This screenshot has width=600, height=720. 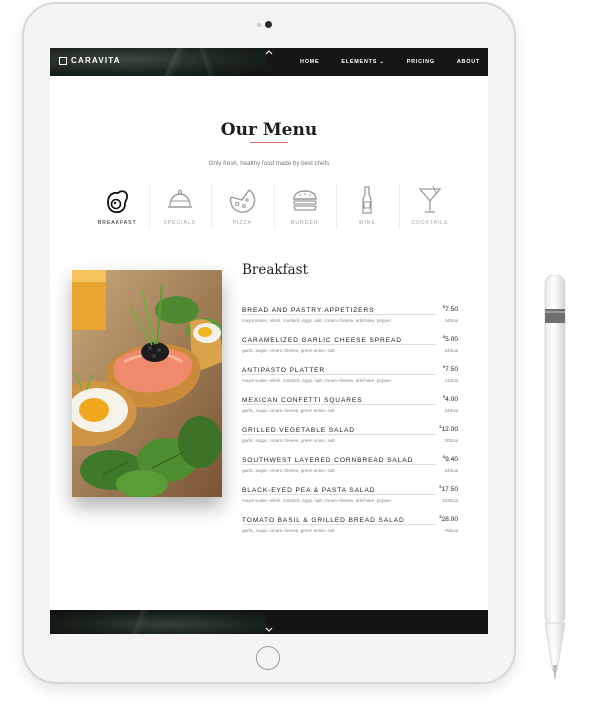 I want to click on tab-specials: SPECIALS, so click(x=180, y=207).